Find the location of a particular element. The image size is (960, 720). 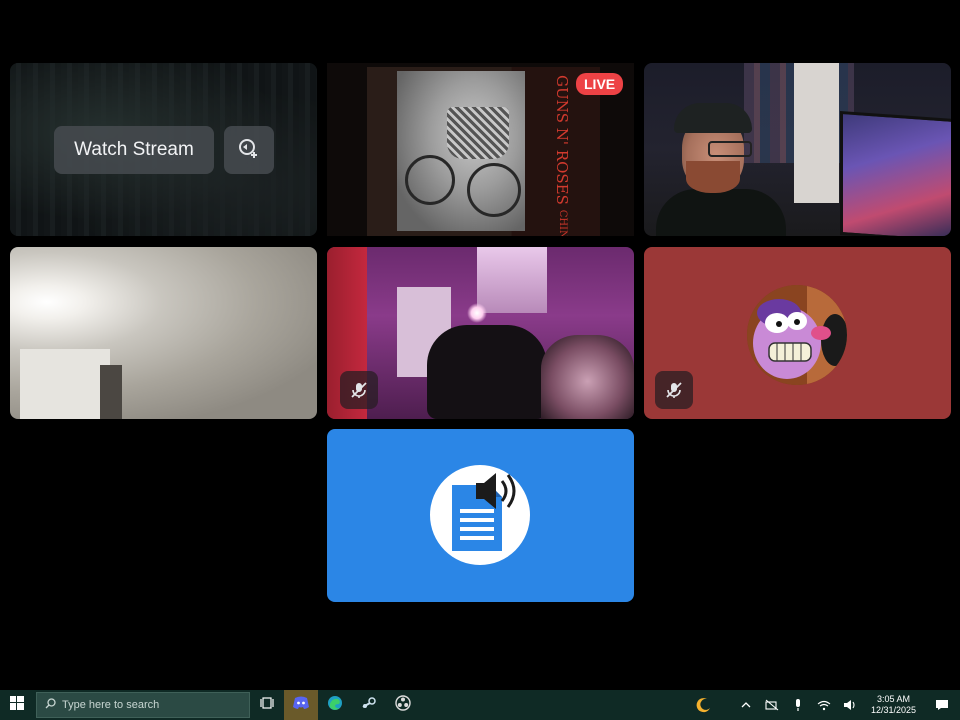

moon-icon is located at coordinates (704, 705).